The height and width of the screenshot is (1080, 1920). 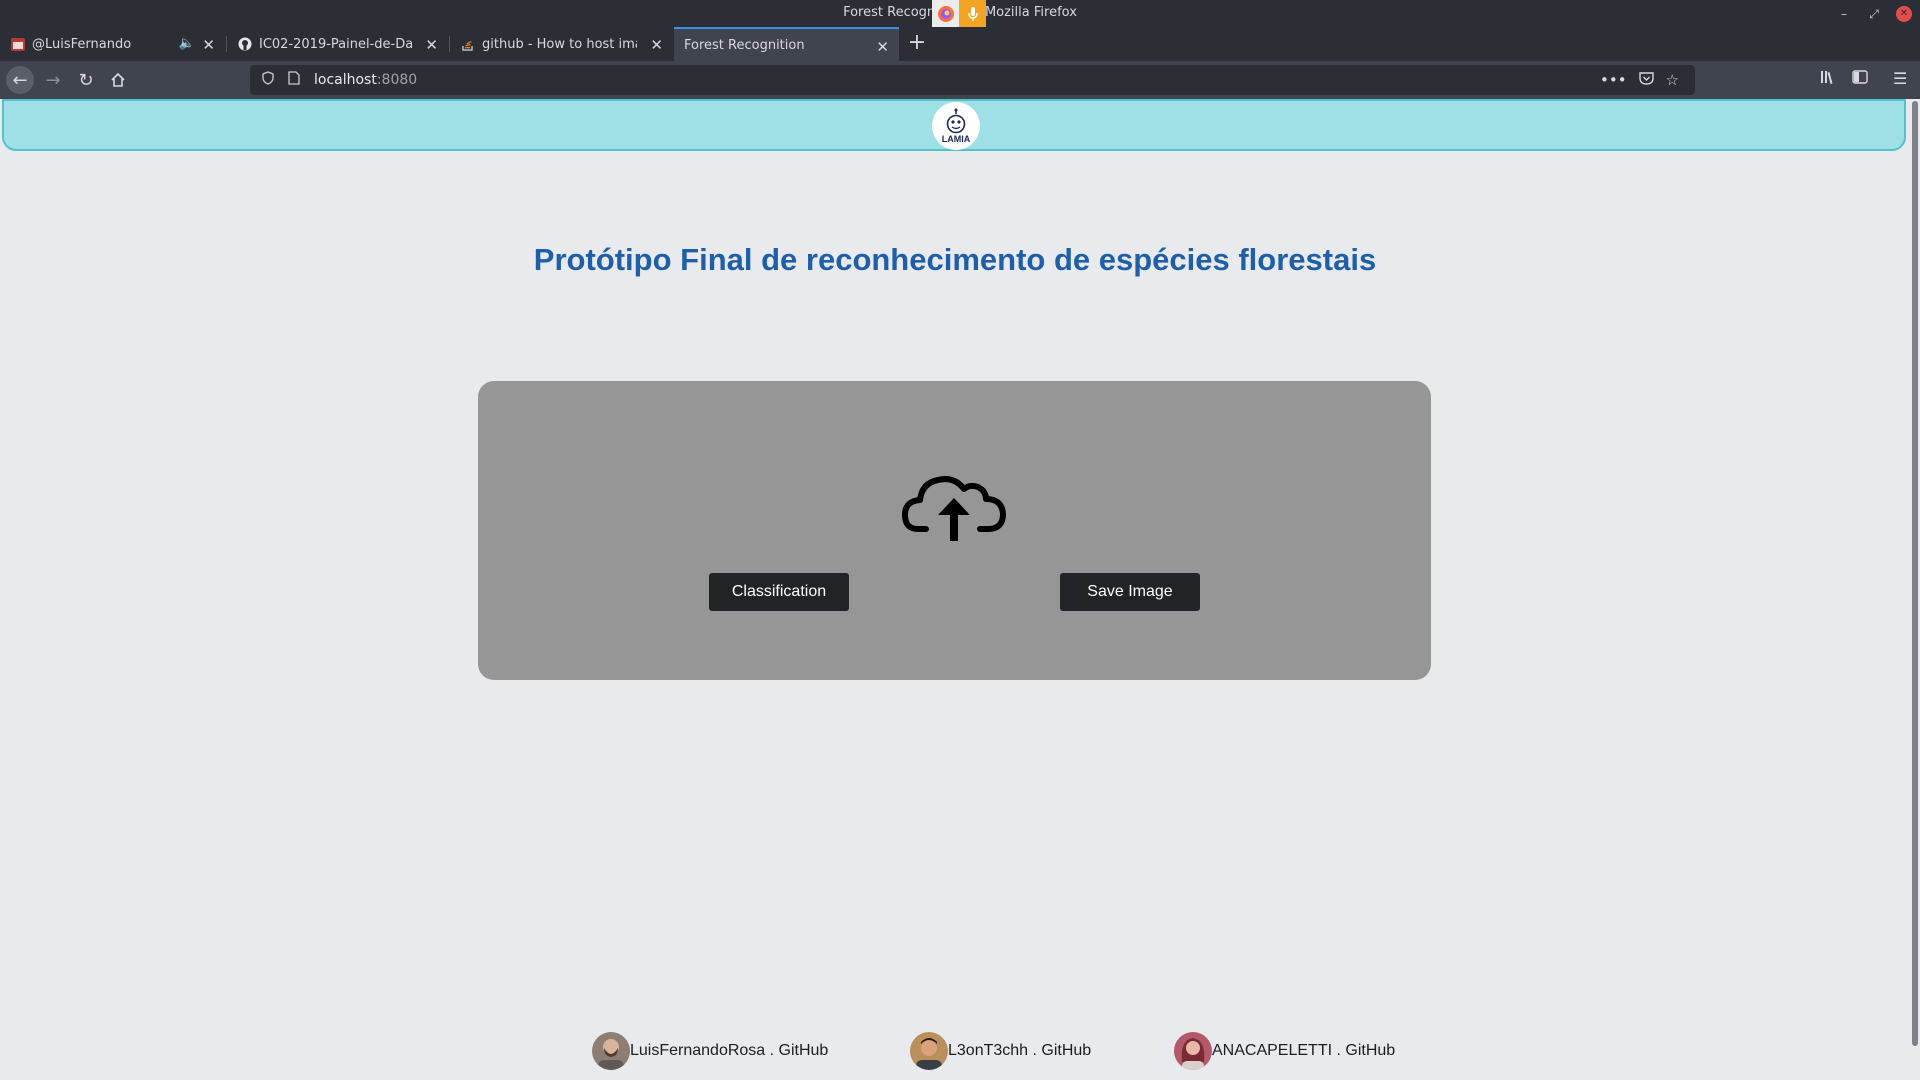 I want to click on bookmark-star-icon: ☆, so click(x=1672, y=80).